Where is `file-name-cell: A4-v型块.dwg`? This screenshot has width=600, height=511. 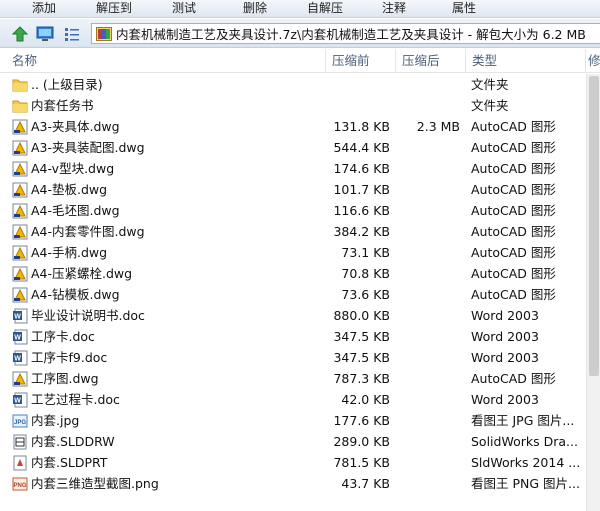
file-name-cell: A4-v型块.dwg is located at coordinates (169, 168).